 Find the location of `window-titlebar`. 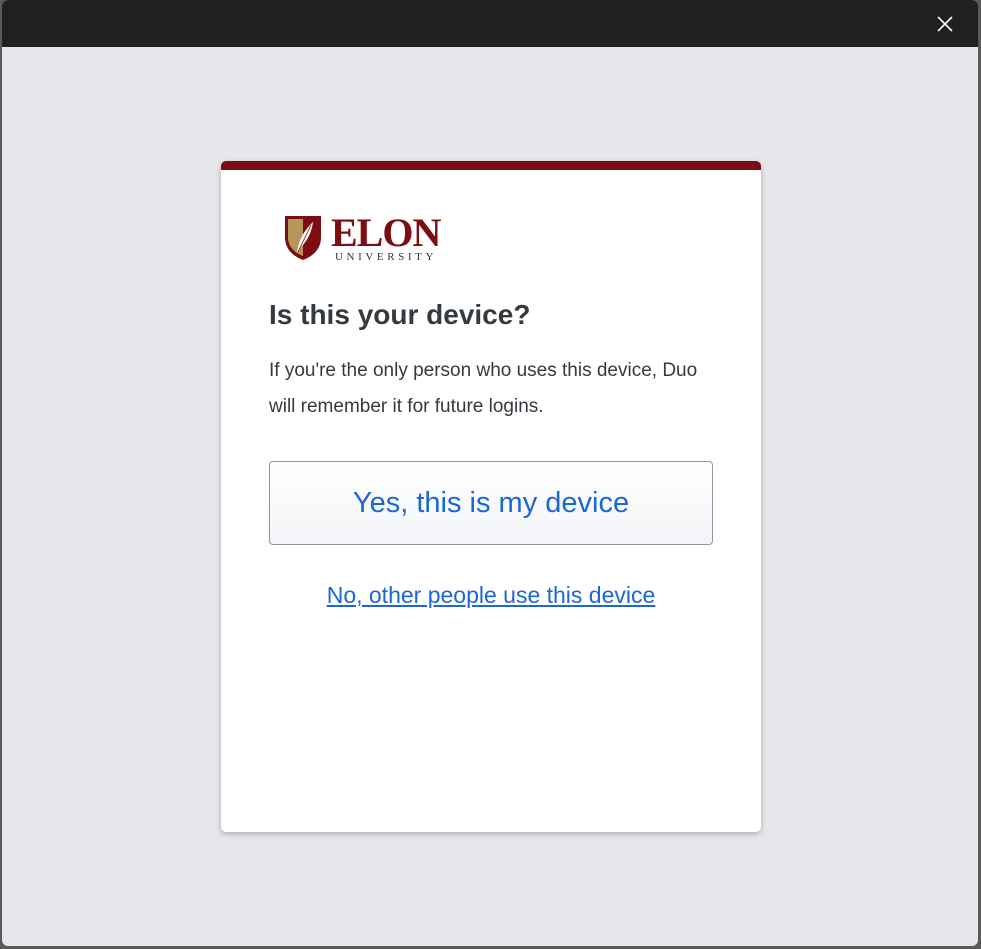

window-titlebar is located at coordinates (490, 23).